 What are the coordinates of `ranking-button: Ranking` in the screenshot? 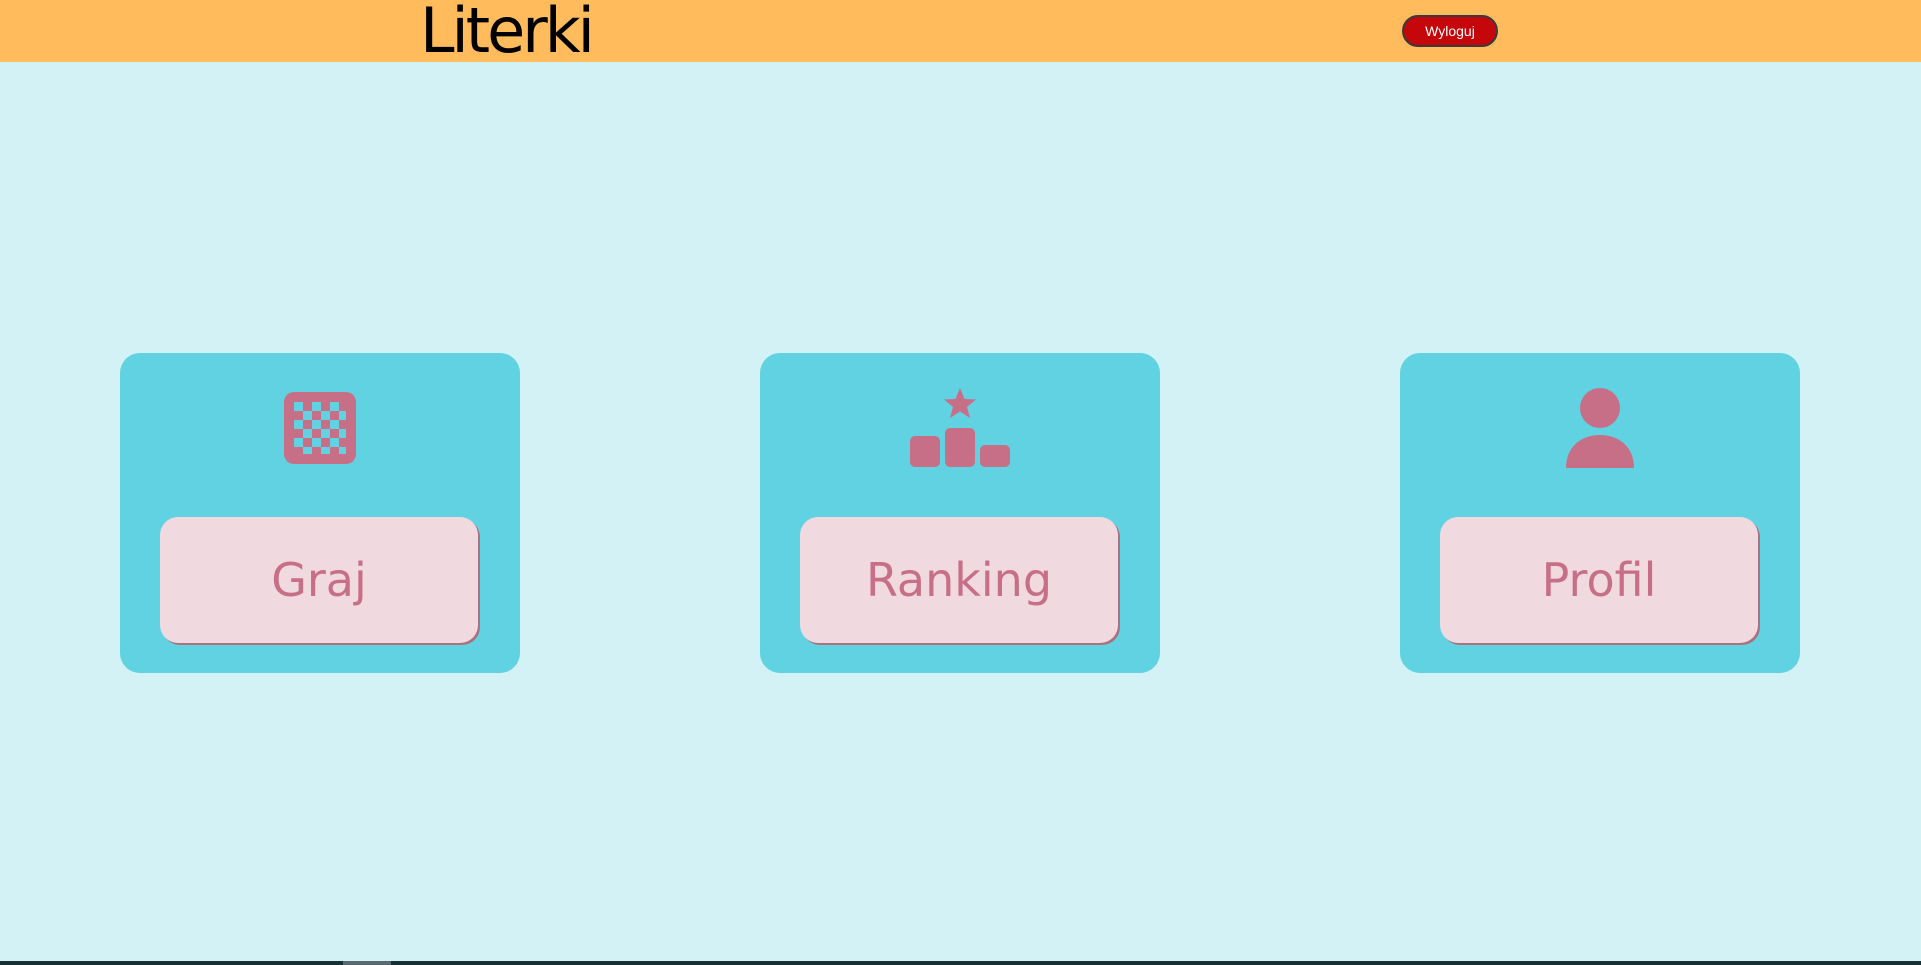 It's located at (959, 580).